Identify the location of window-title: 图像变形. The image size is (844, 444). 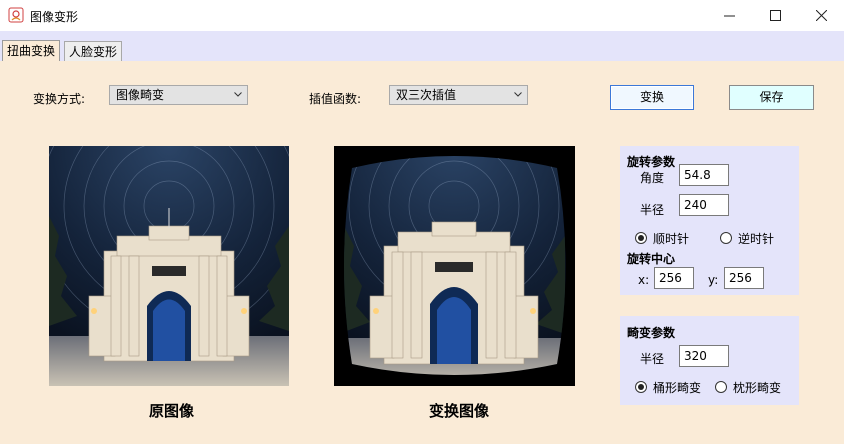
(54, 17).